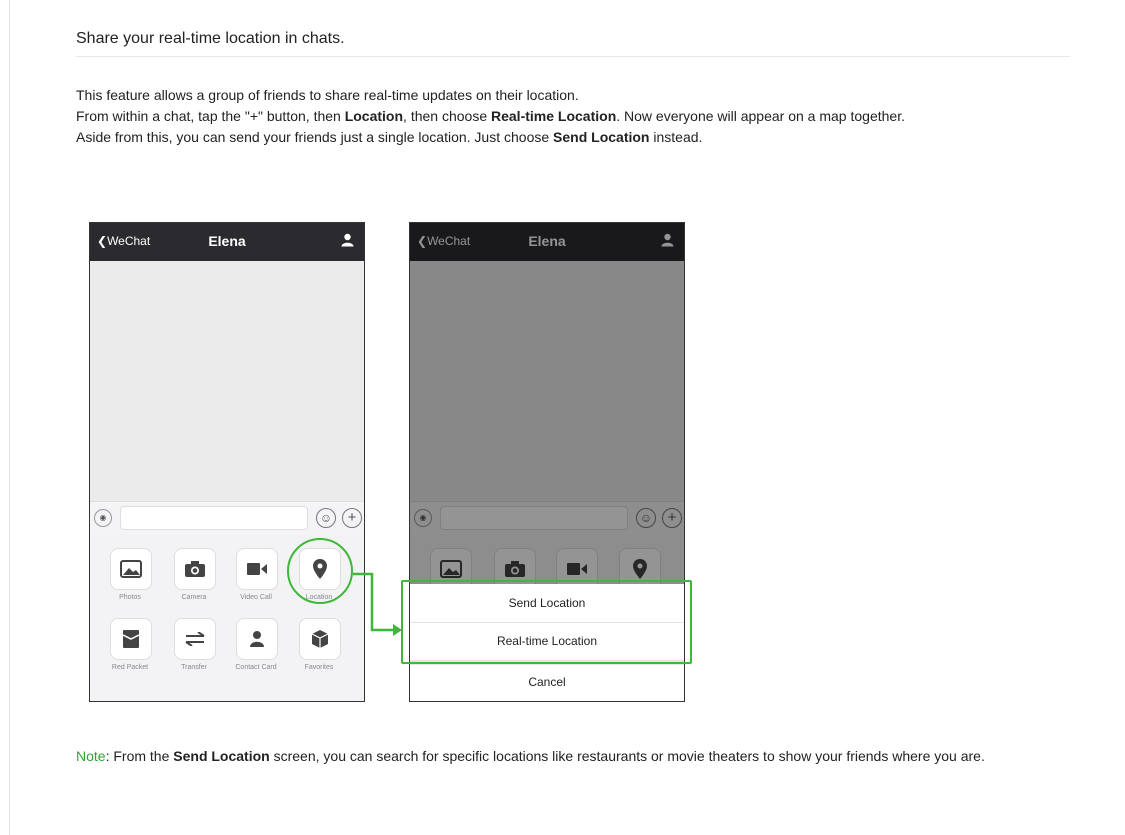 The height and width of the screenshot is (835, 1125). I want to click on note-part-a: : From the, so click(139, 756).